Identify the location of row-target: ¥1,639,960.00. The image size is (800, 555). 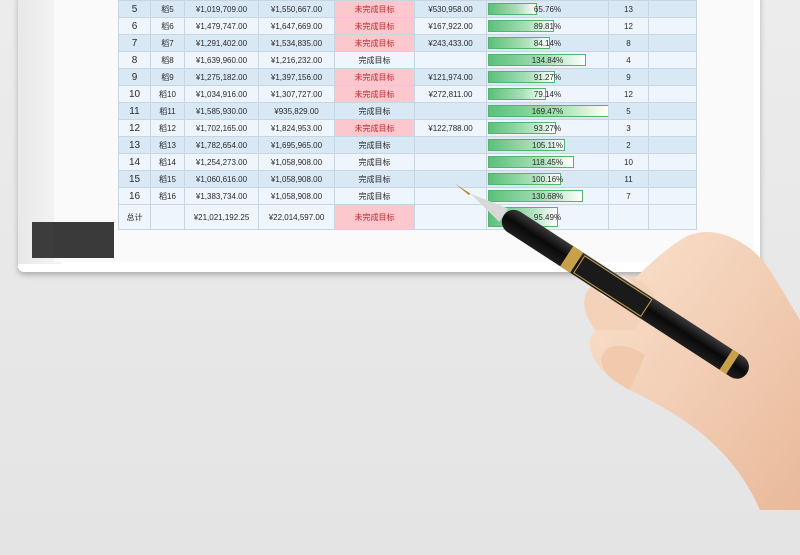
(221, 60).